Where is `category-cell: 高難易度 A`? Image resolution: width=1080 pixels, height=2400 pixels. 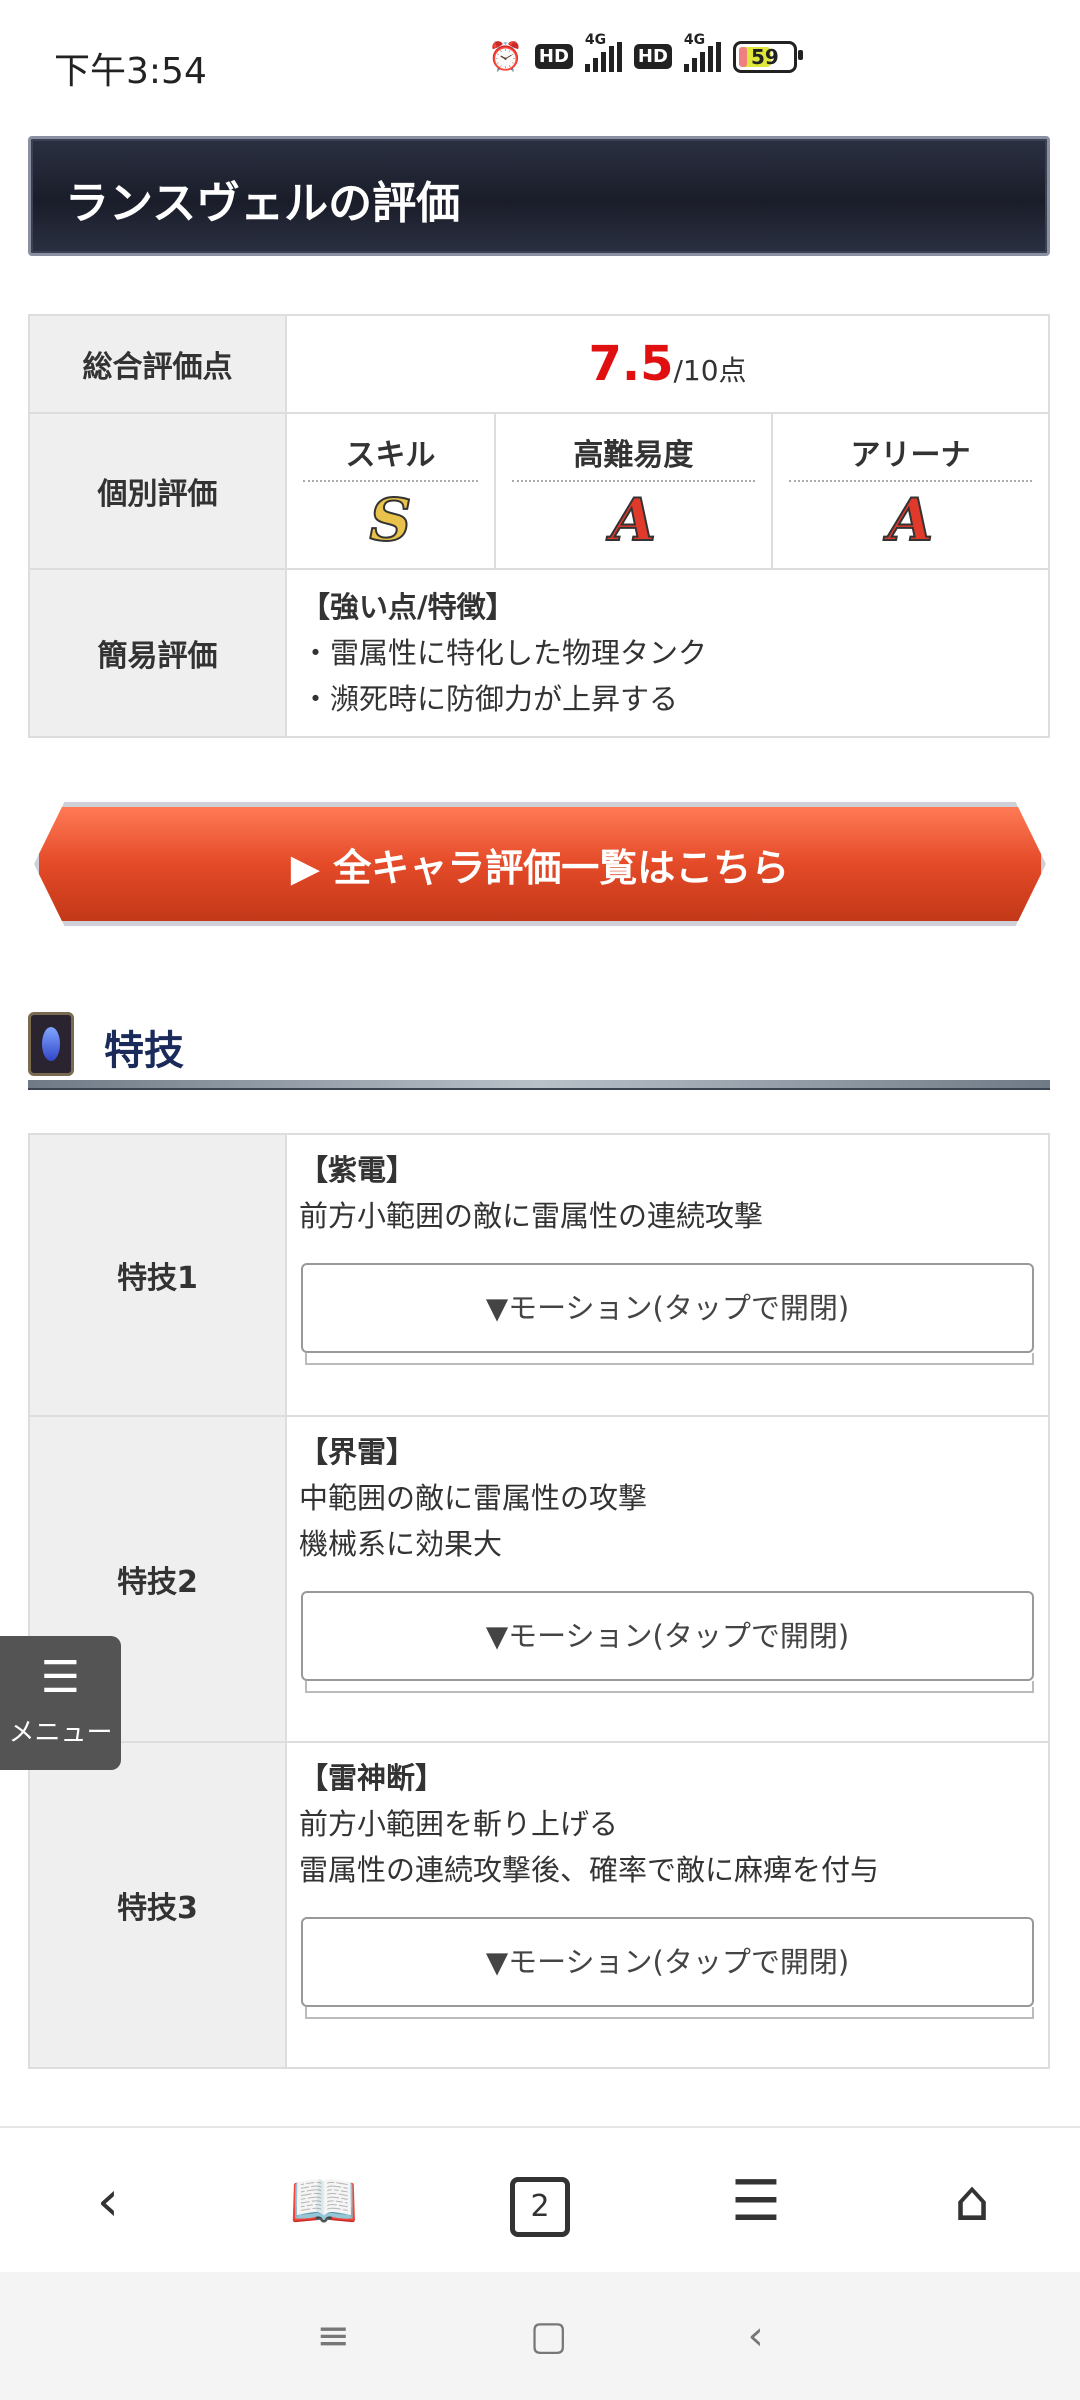
category-cell: 高難易度 A is located at coordinates (633, 491).